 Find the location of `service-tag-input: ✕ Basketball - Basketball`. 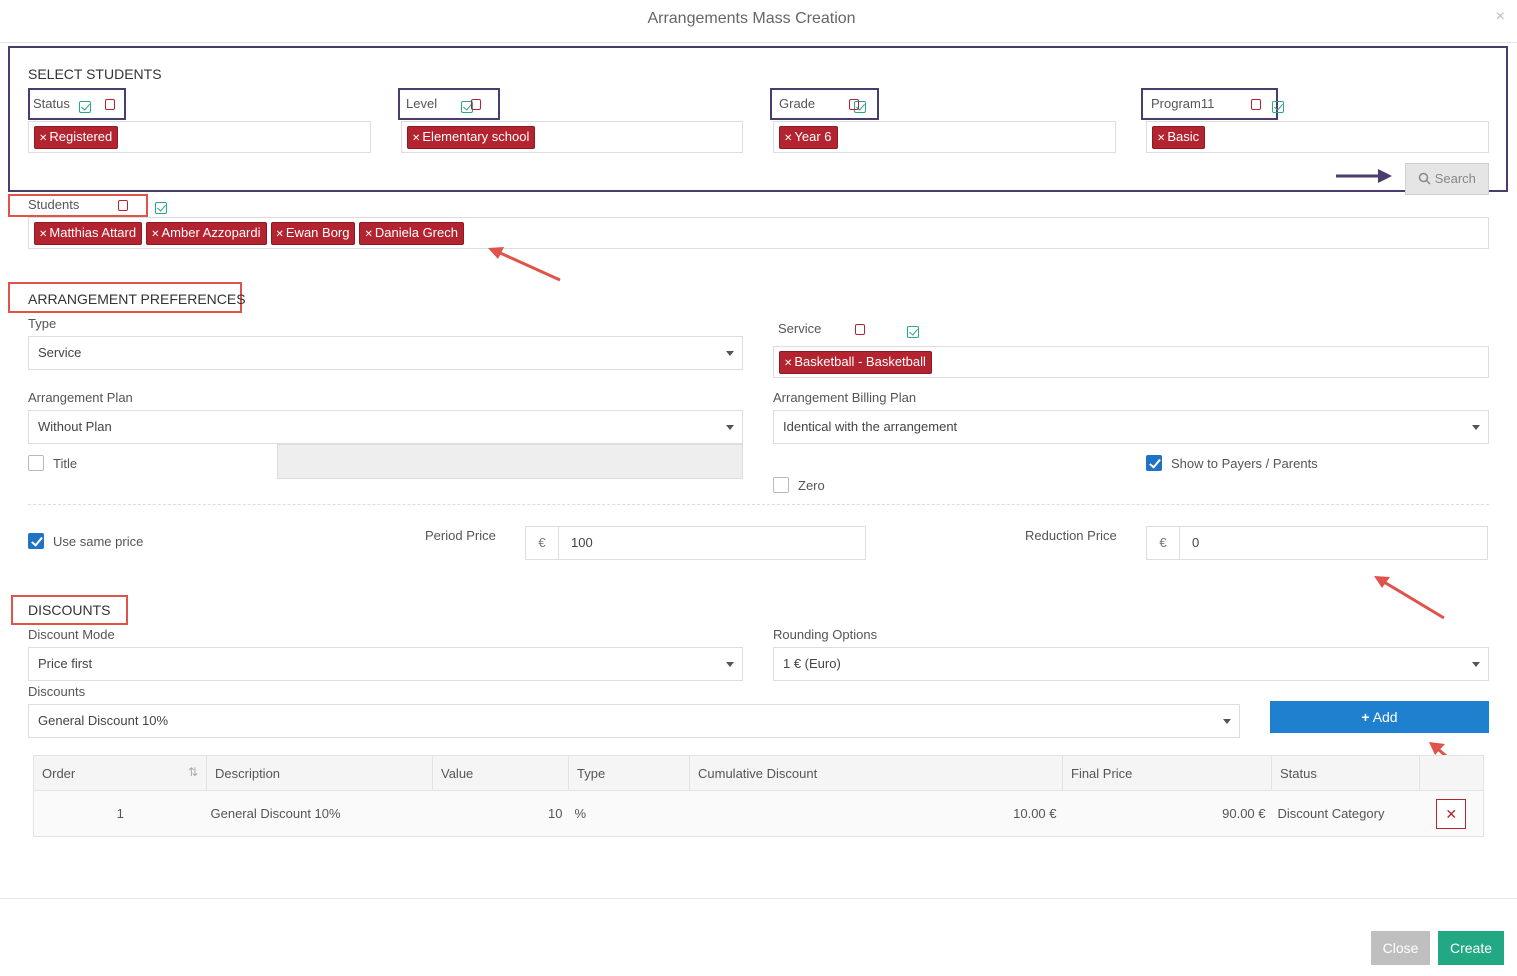

service-tag-input: ✕ Basketball - Basketball is located at coordinates (1131, 362).